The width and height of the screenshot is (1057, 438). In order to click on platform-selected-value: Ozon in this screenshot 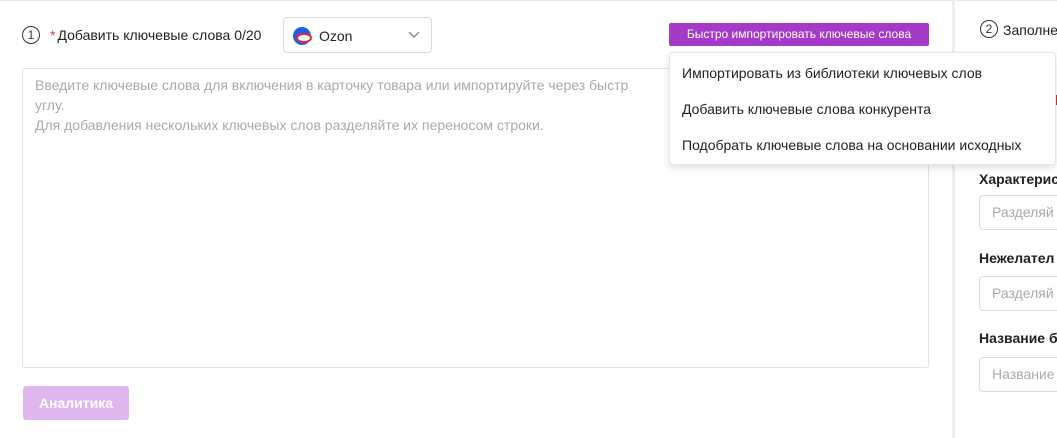, I will do `click(336, 36)`.